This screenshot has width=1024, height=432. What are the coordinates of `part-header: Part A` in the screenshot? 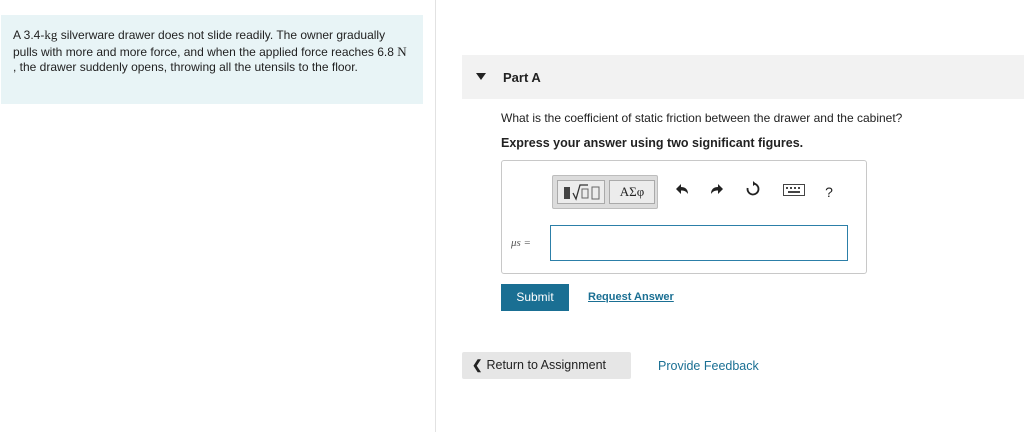 It's located at (743, 77).